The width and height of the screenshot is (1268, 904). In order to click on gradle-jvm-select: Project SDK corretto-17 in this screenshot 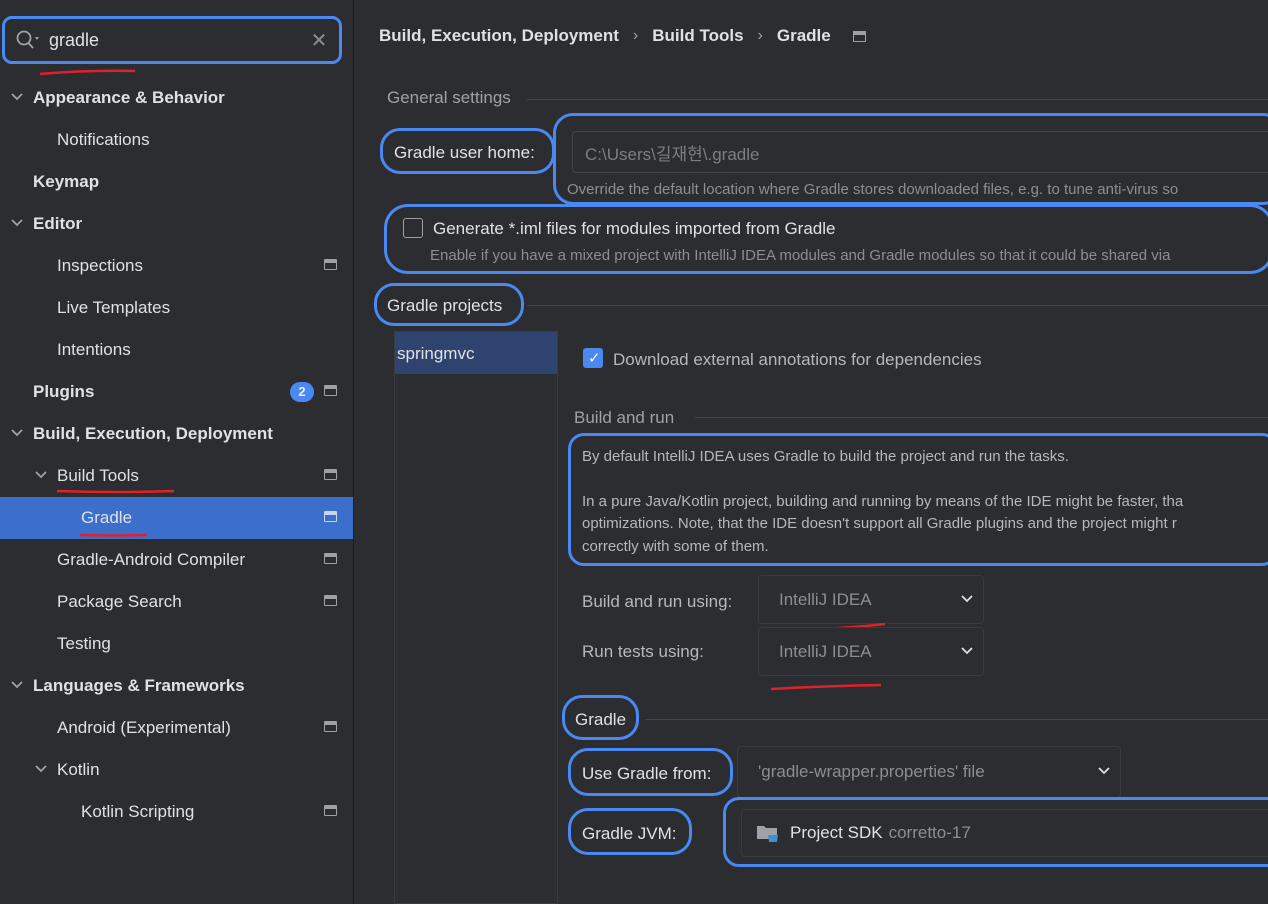, I will do `click(1004, 833)`.